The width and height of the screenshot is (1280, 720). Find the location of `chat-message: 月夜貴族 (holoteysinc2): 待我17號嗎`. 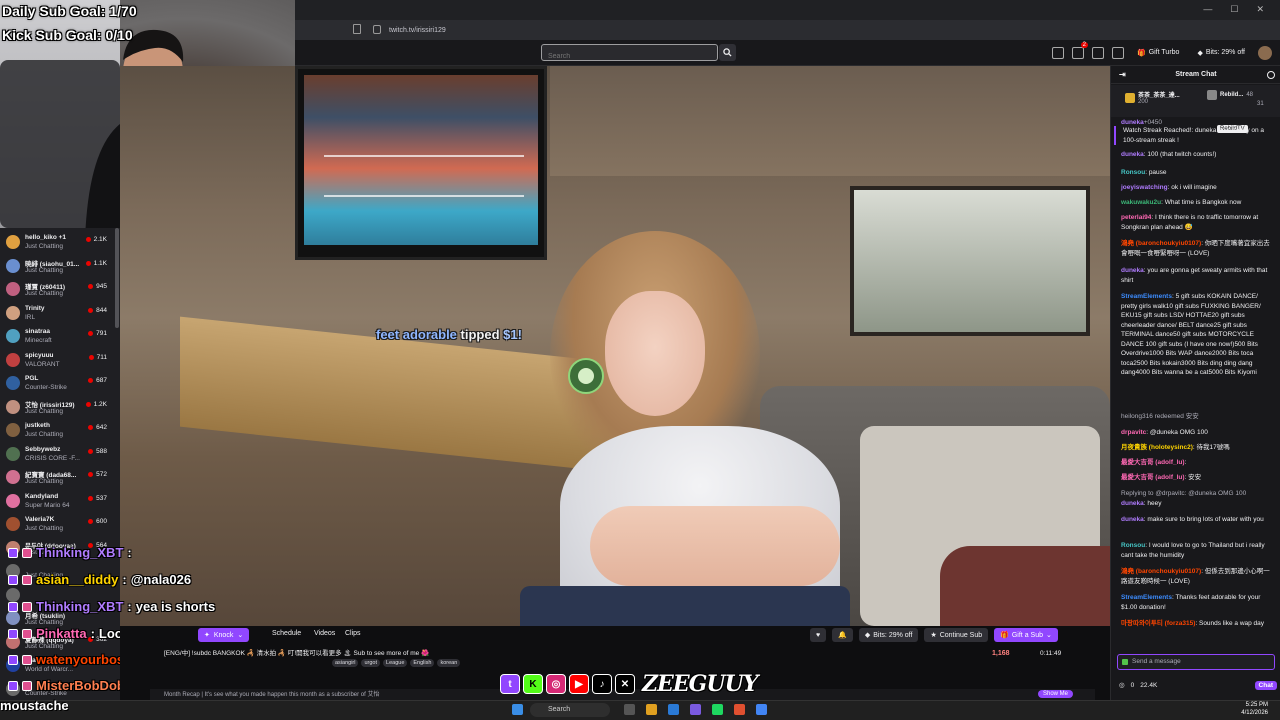

chat-message: 月夜貴族 (holoteysinc2): 待我17號嗎 is located at coordinates (1197, 448).